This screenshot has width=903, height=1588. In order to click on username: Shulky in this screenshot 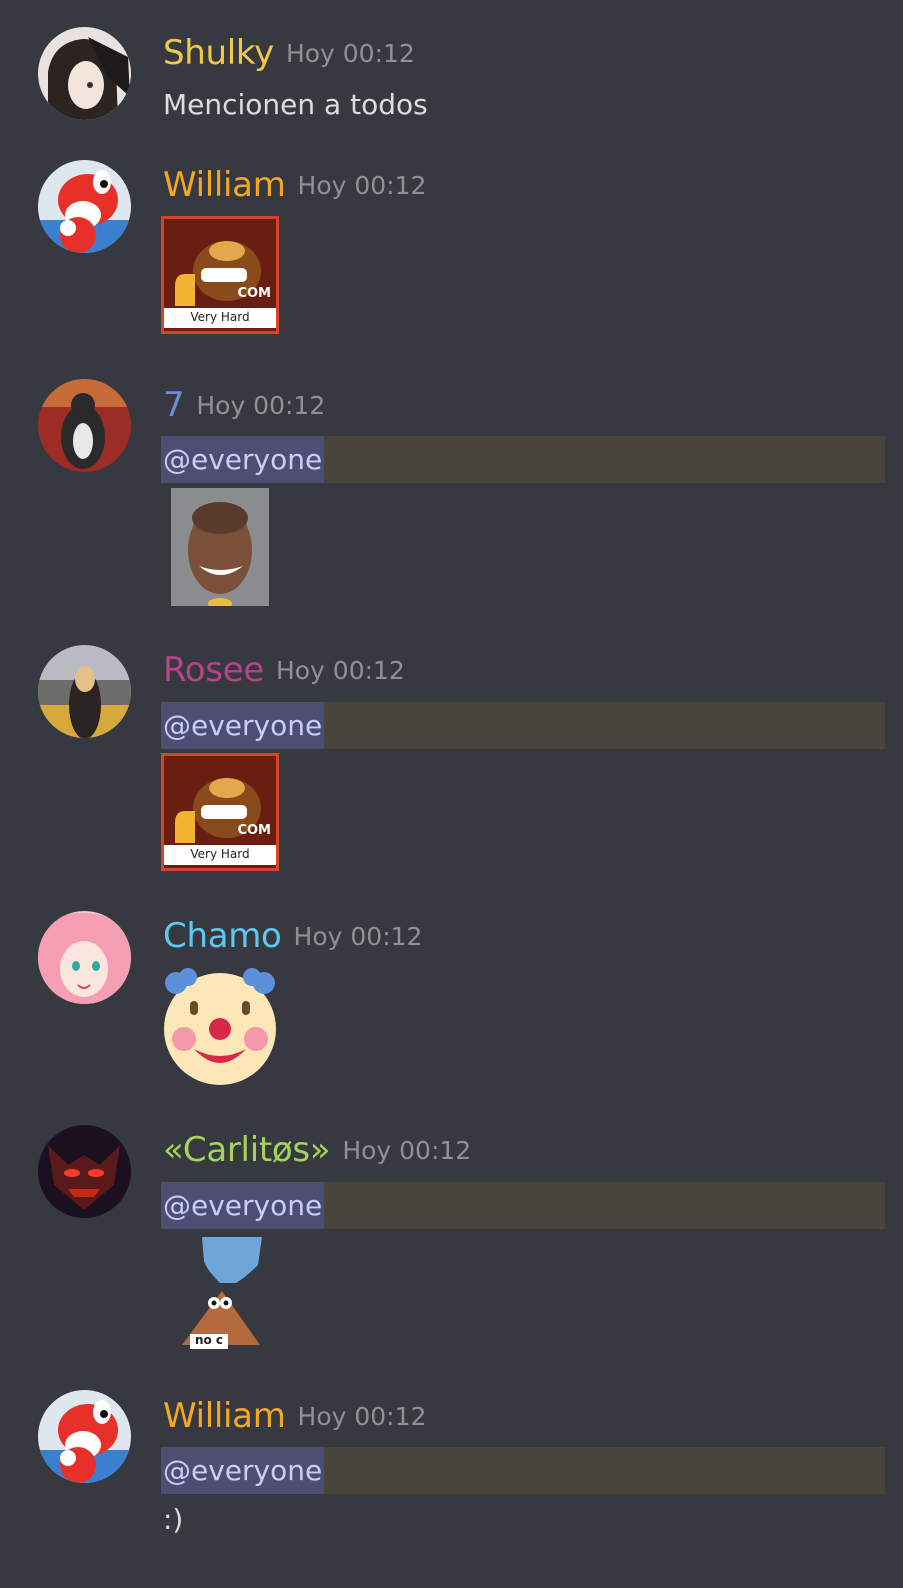, I will do `click(218, 53)`.